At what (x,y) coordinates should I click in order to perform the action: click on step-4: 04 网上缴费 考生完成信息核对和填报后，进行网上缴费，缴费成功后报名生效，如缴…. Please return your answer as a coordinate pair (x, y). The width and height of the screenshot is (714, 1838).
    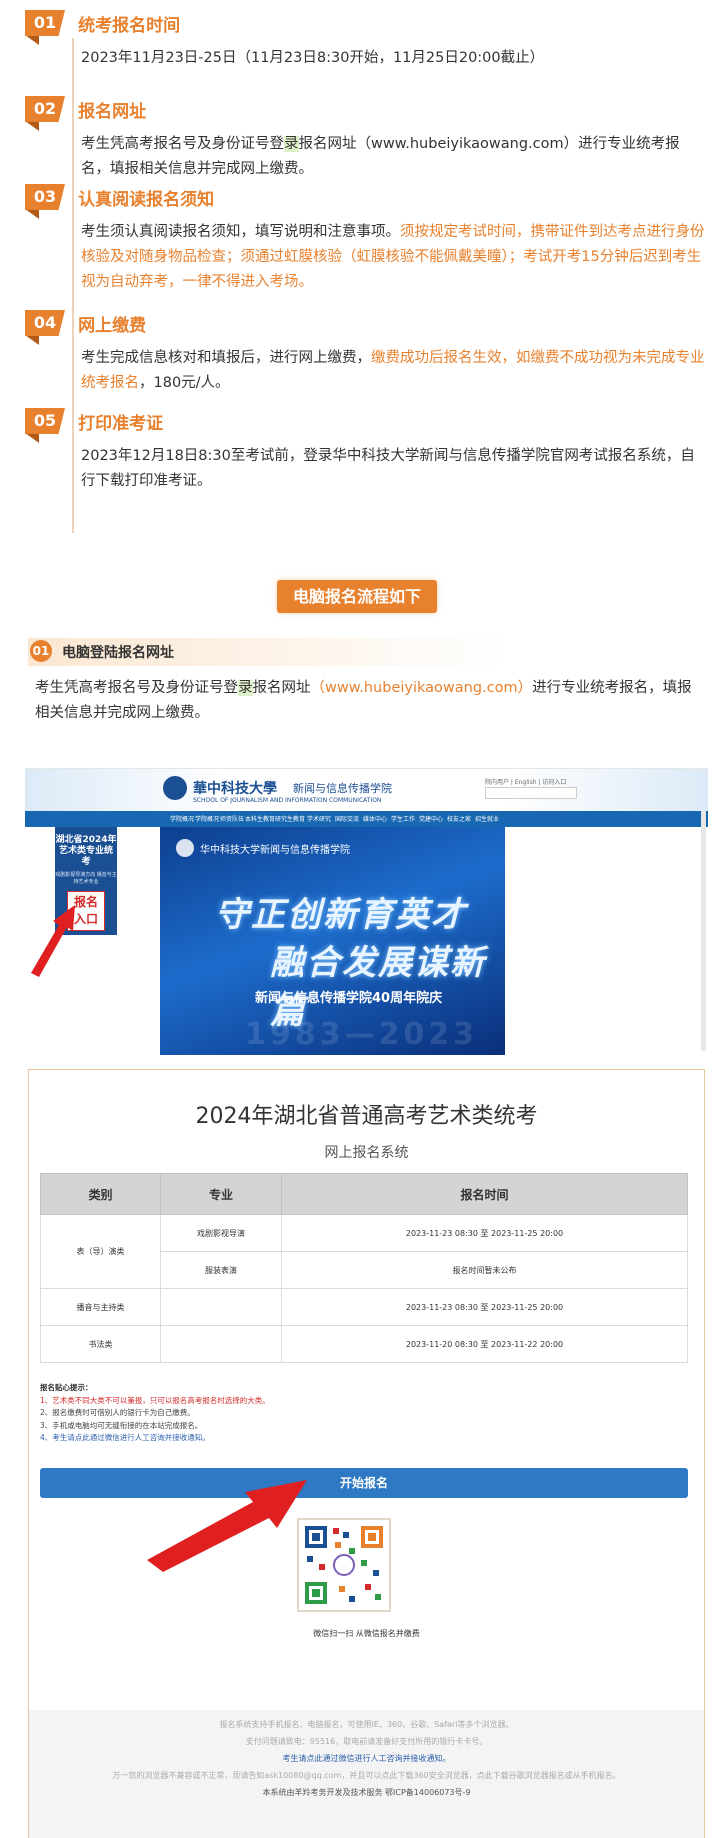
    Looking at the image, I should click on (365, 359).